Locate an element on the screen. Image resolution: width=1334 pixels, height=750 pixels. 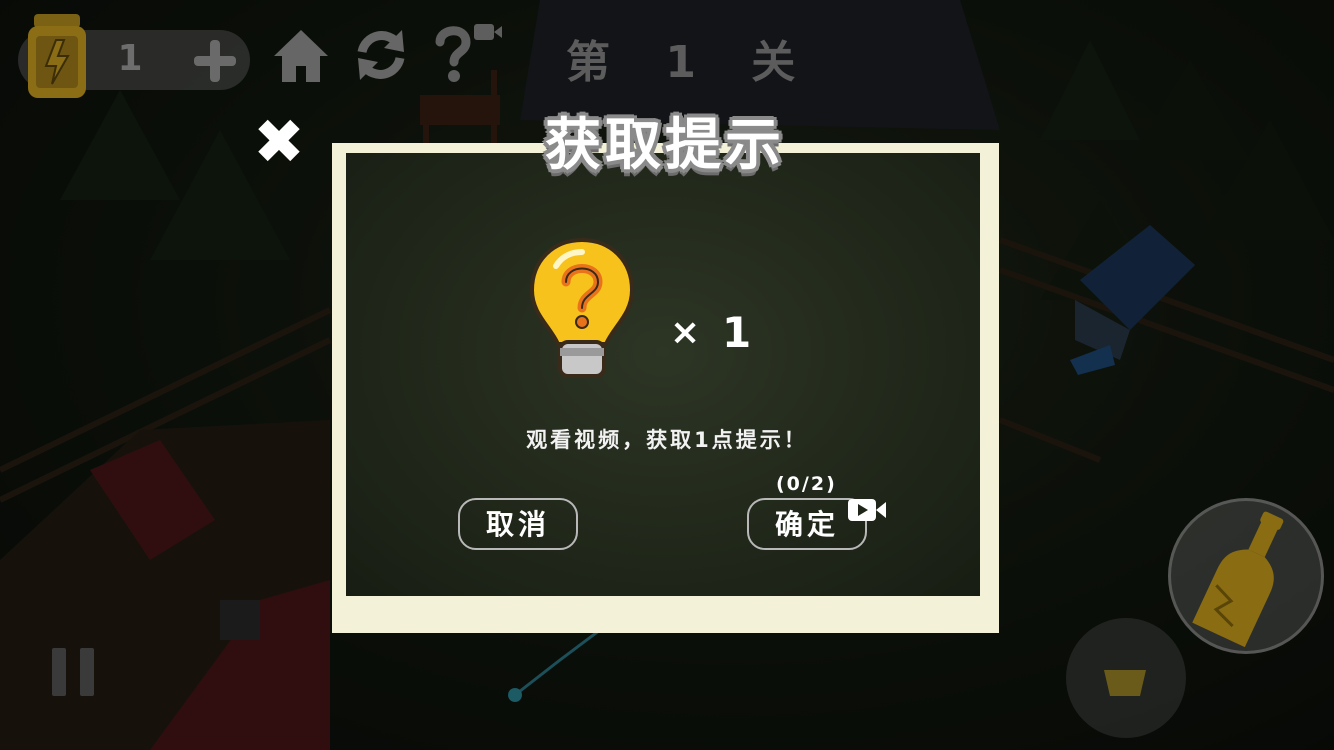
secondary-action-icon is located at coordinates (1125, 683).